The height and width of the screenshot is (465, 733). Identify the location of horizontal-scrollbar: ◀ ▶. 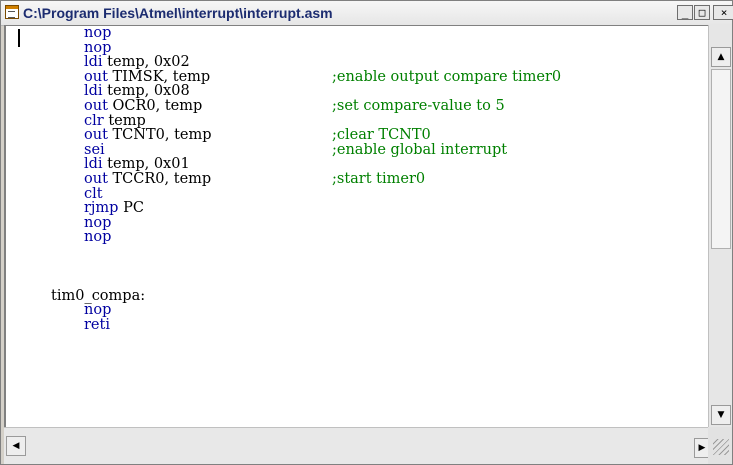
(357, 445).